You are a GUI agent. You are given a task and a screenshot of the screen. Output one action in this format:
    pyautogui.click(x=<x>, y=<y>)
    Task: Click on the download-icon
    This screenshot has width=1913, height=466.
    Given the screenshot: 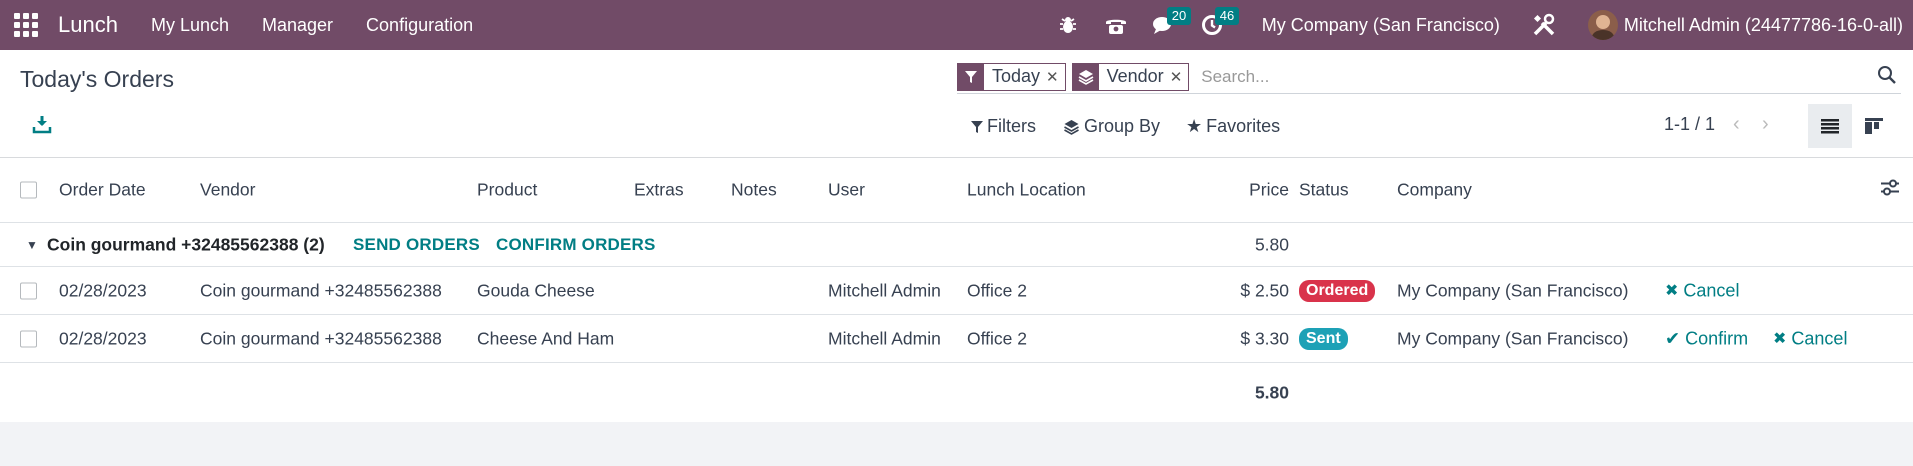 What is the action you would take?
    pyautogui.click(x=42, y=124)
    